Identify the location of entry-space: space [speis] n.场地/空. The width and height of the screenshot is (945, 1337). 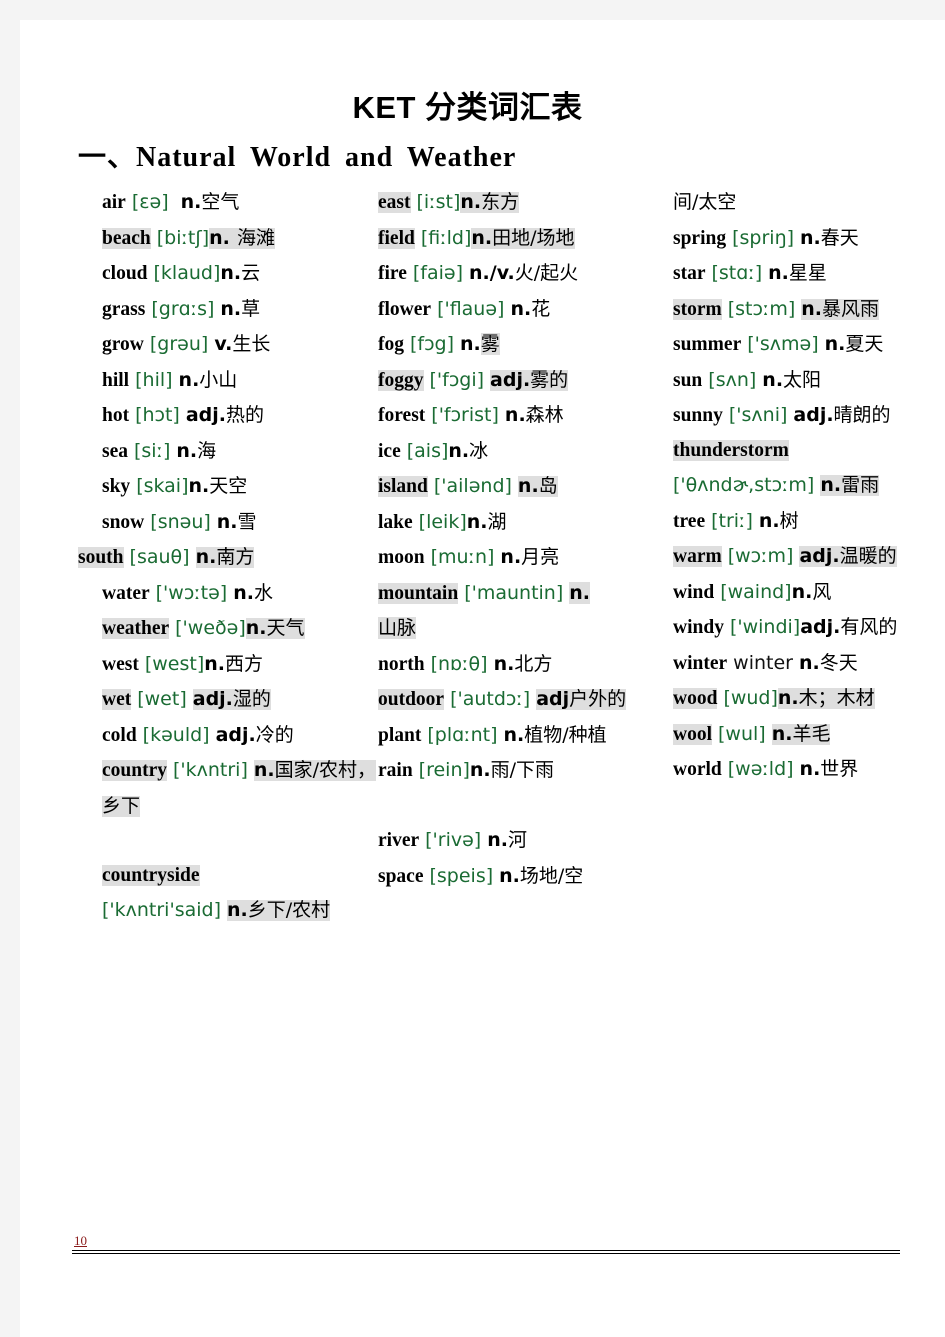
(520, 877).